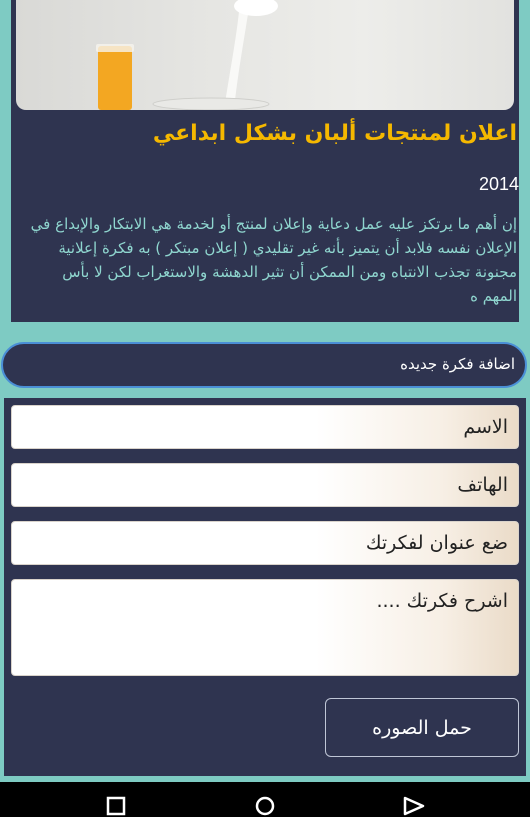 The width and height of the screenshot is (530, 817). I want to click on home-icon, so click(265, 806).